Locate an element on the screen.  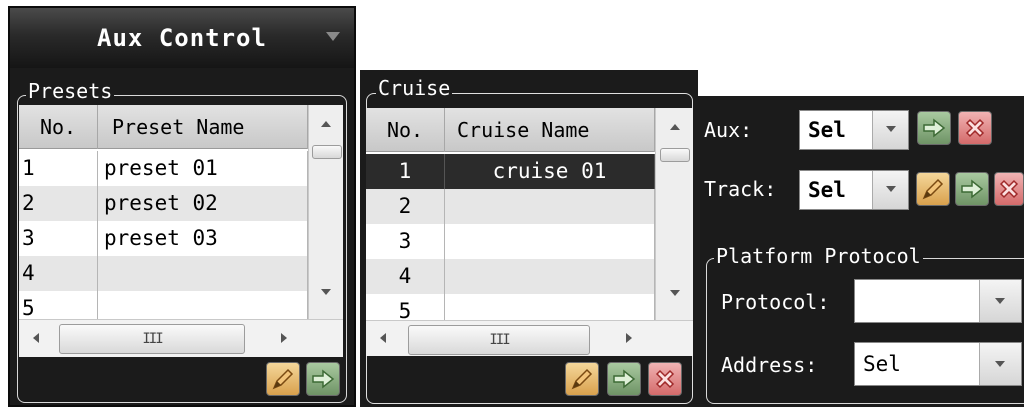
goto-preset-button is located at coordinates (323, 379).